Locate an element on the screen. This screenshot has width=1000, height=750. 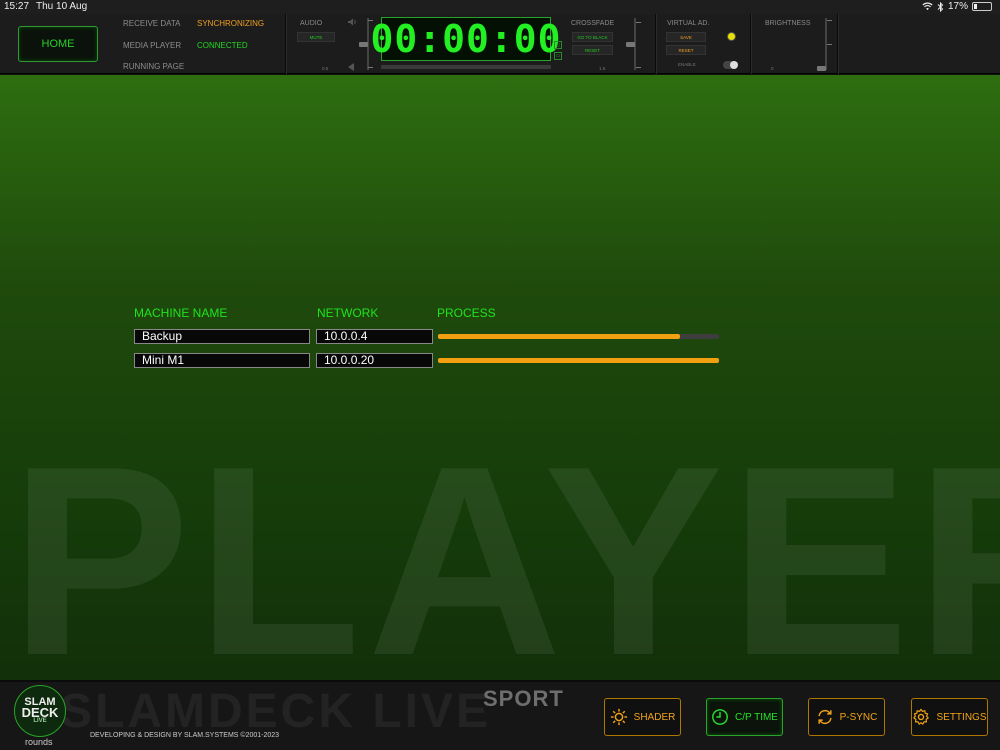
status-date: Thu 10 Aug is located at coordinates (62, 6).